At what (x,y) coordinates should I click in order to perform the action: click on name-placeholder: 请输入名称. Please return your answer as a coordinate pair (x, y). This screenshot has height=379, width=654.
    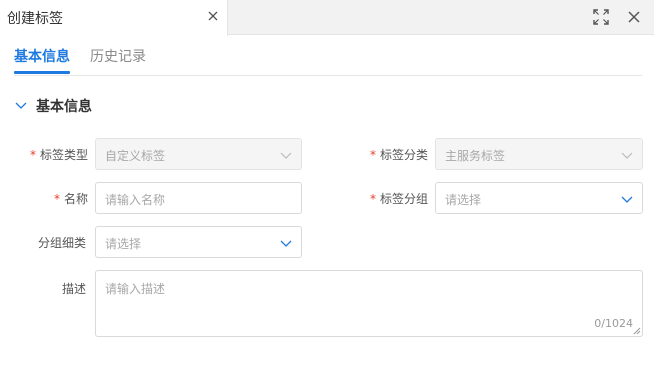
    Looking at the image, I should click on (135, 200).